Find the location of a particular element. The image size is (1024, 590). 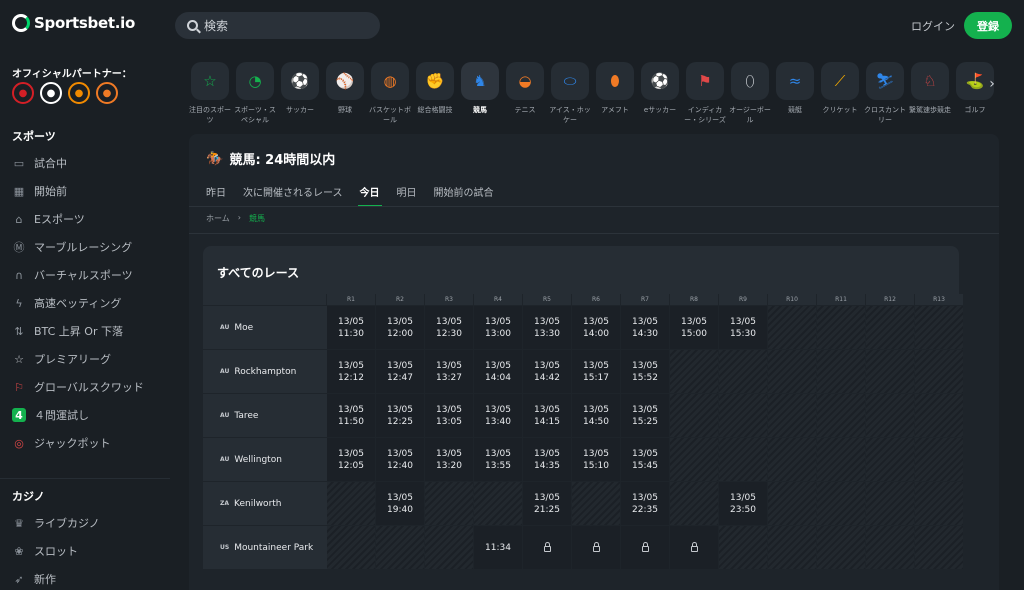

sidebar-item: ⌂ Eスポーツ is located at coordinates (48, 219).